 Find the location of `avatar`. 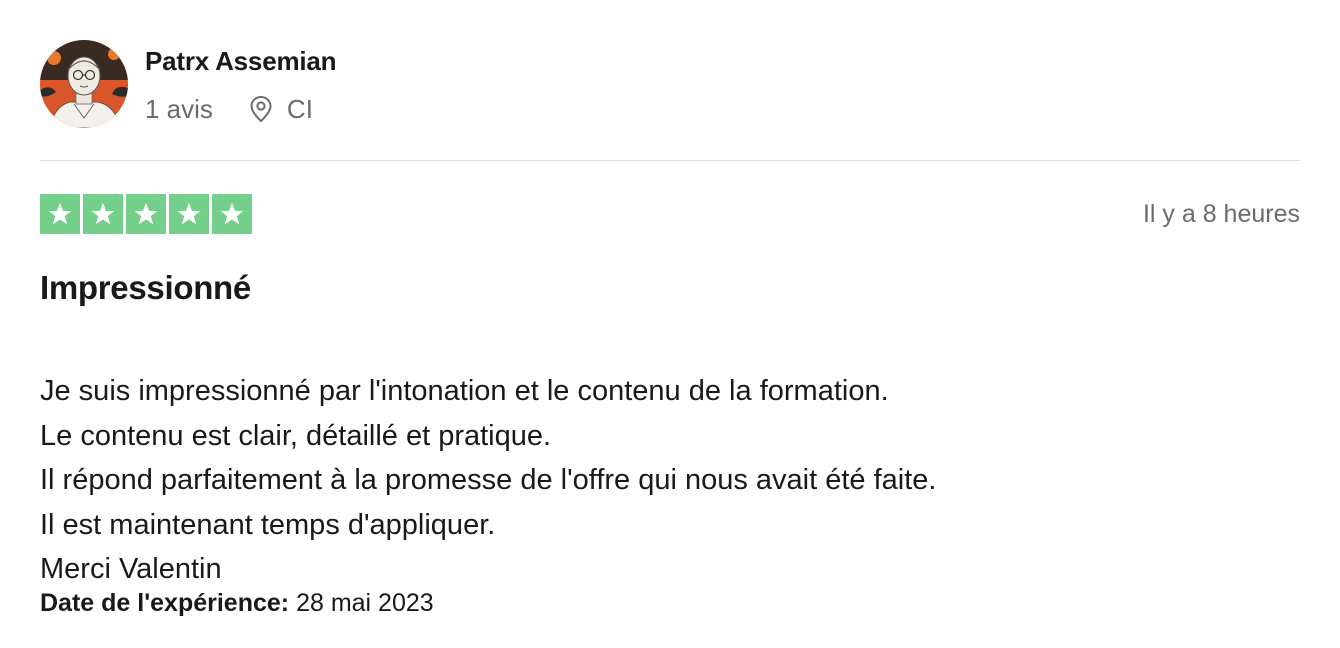

avatar is located at coordinates (84, 84).